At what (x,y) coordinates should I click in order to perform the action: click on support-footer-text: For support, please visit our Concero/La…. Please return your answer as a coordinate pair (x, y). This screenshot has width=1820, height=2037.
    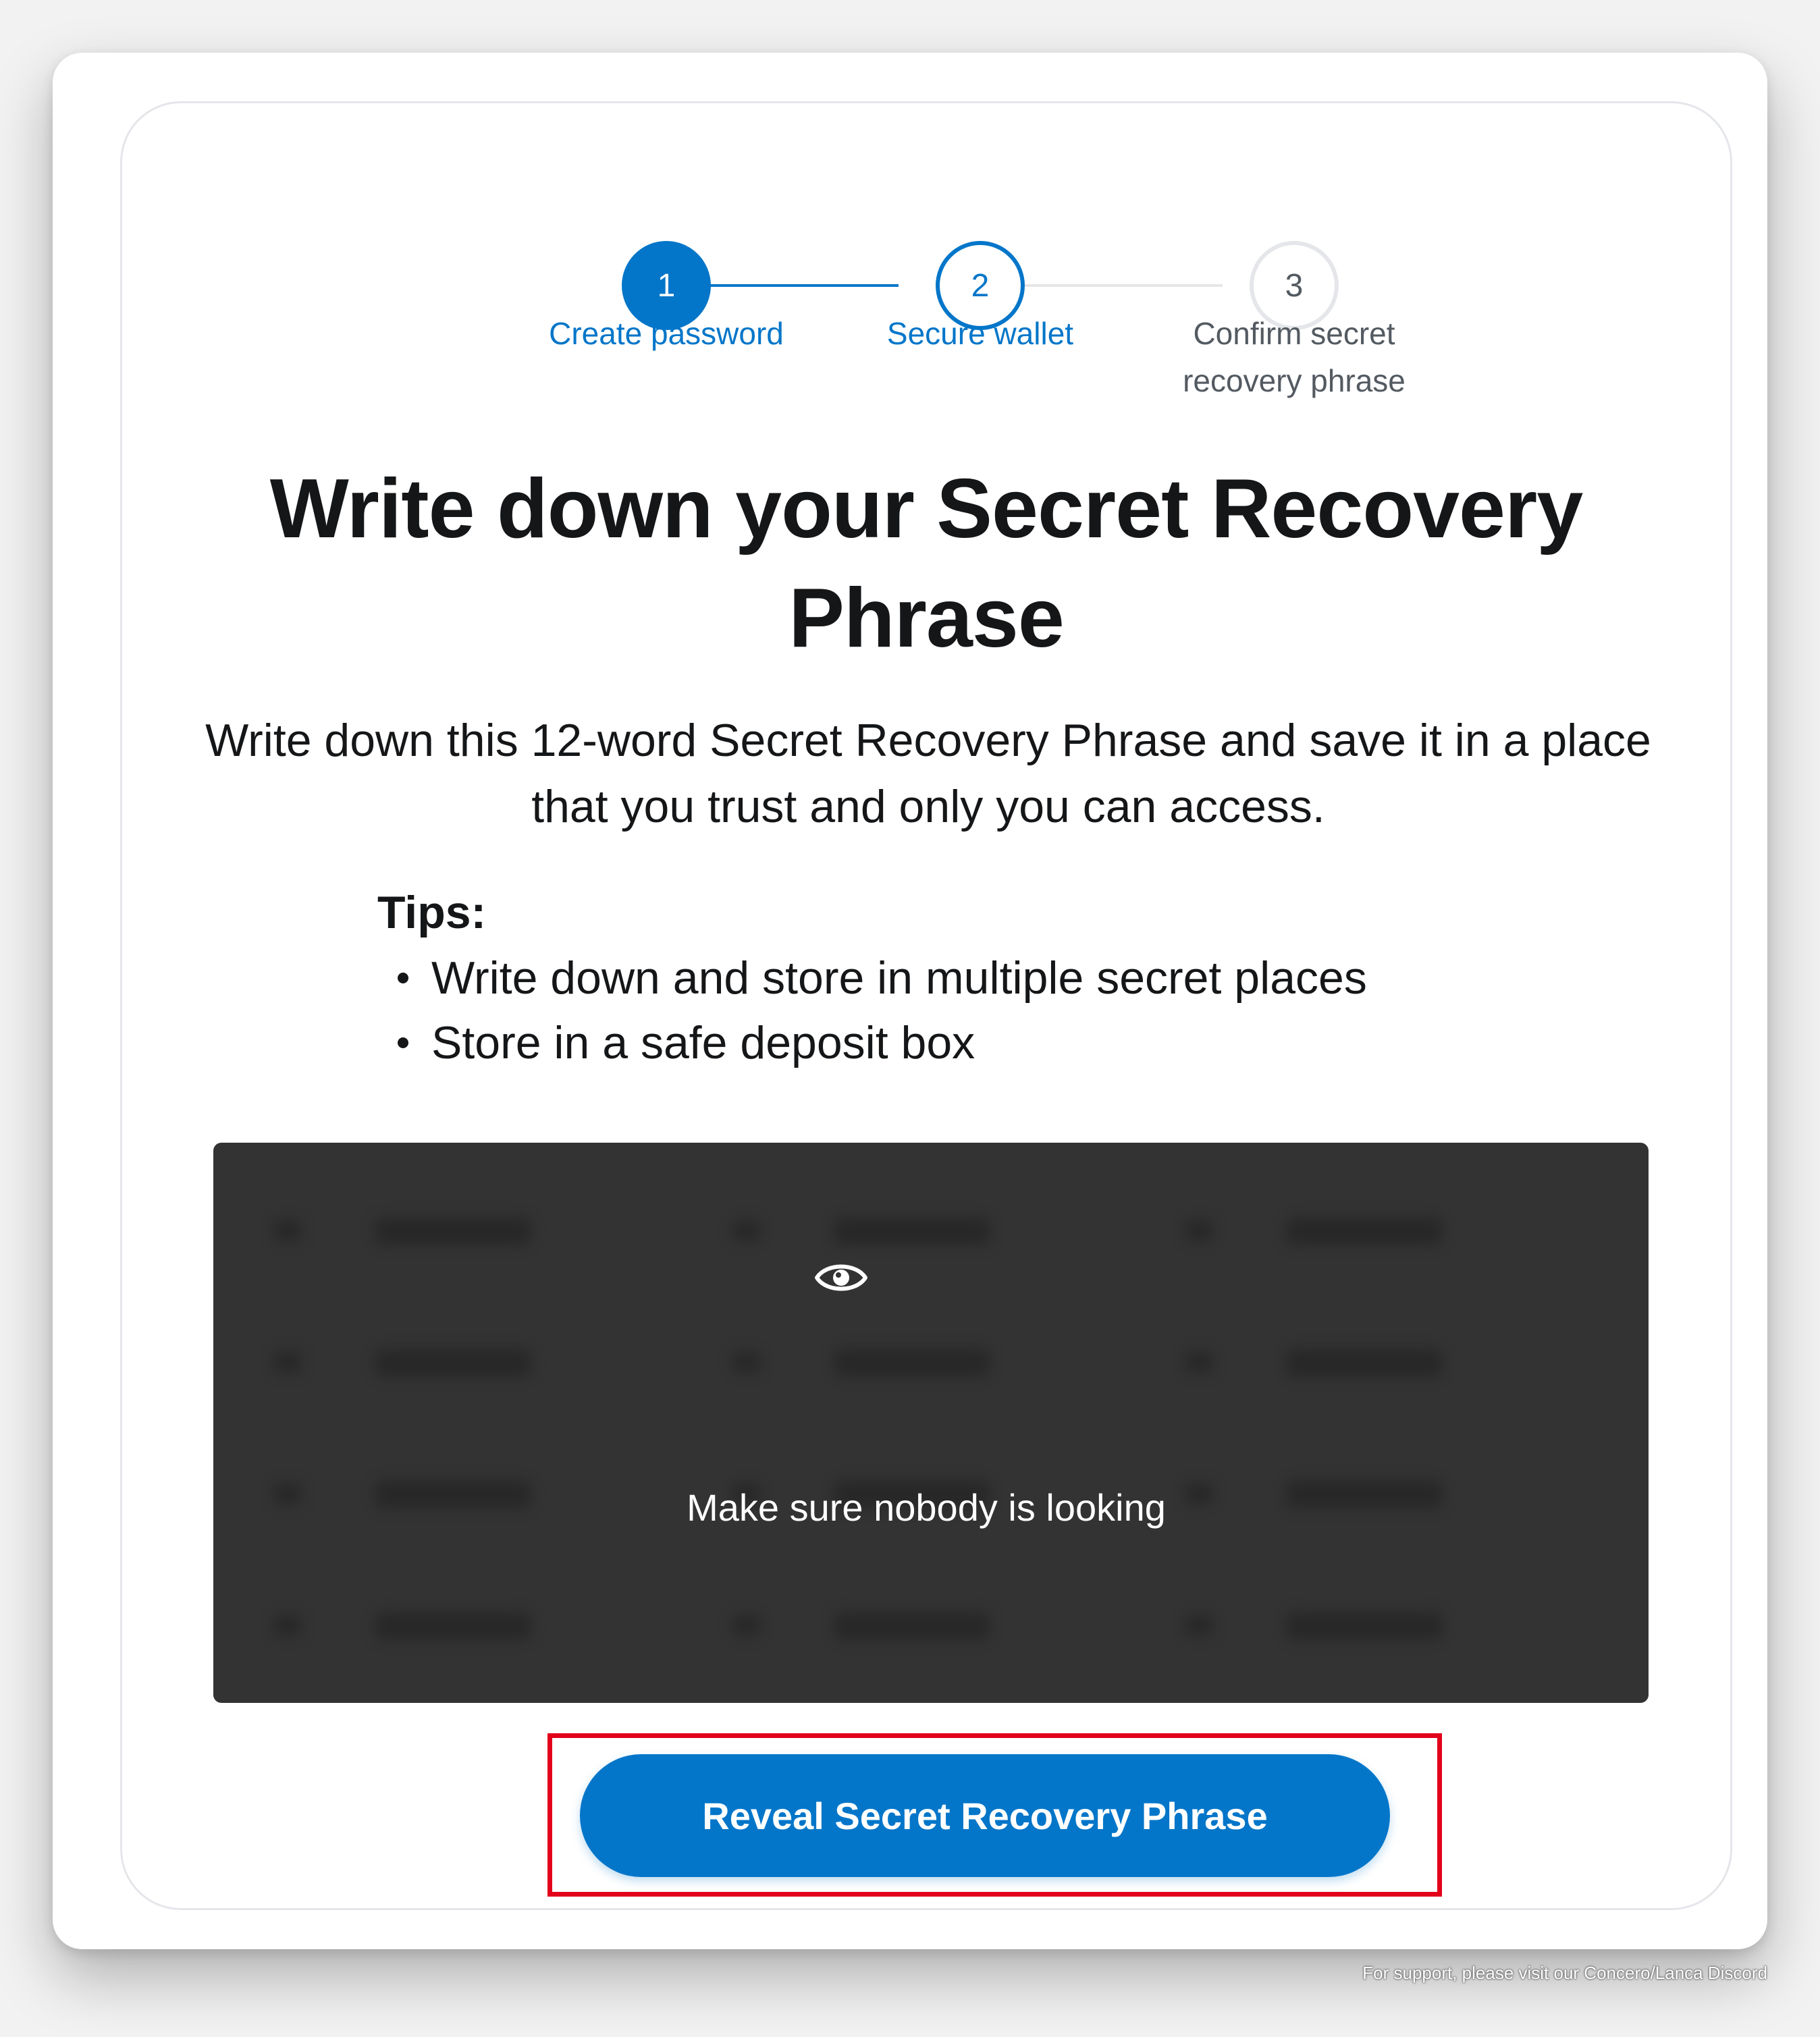
    Looking at the image, I should click on (1565, 1973).